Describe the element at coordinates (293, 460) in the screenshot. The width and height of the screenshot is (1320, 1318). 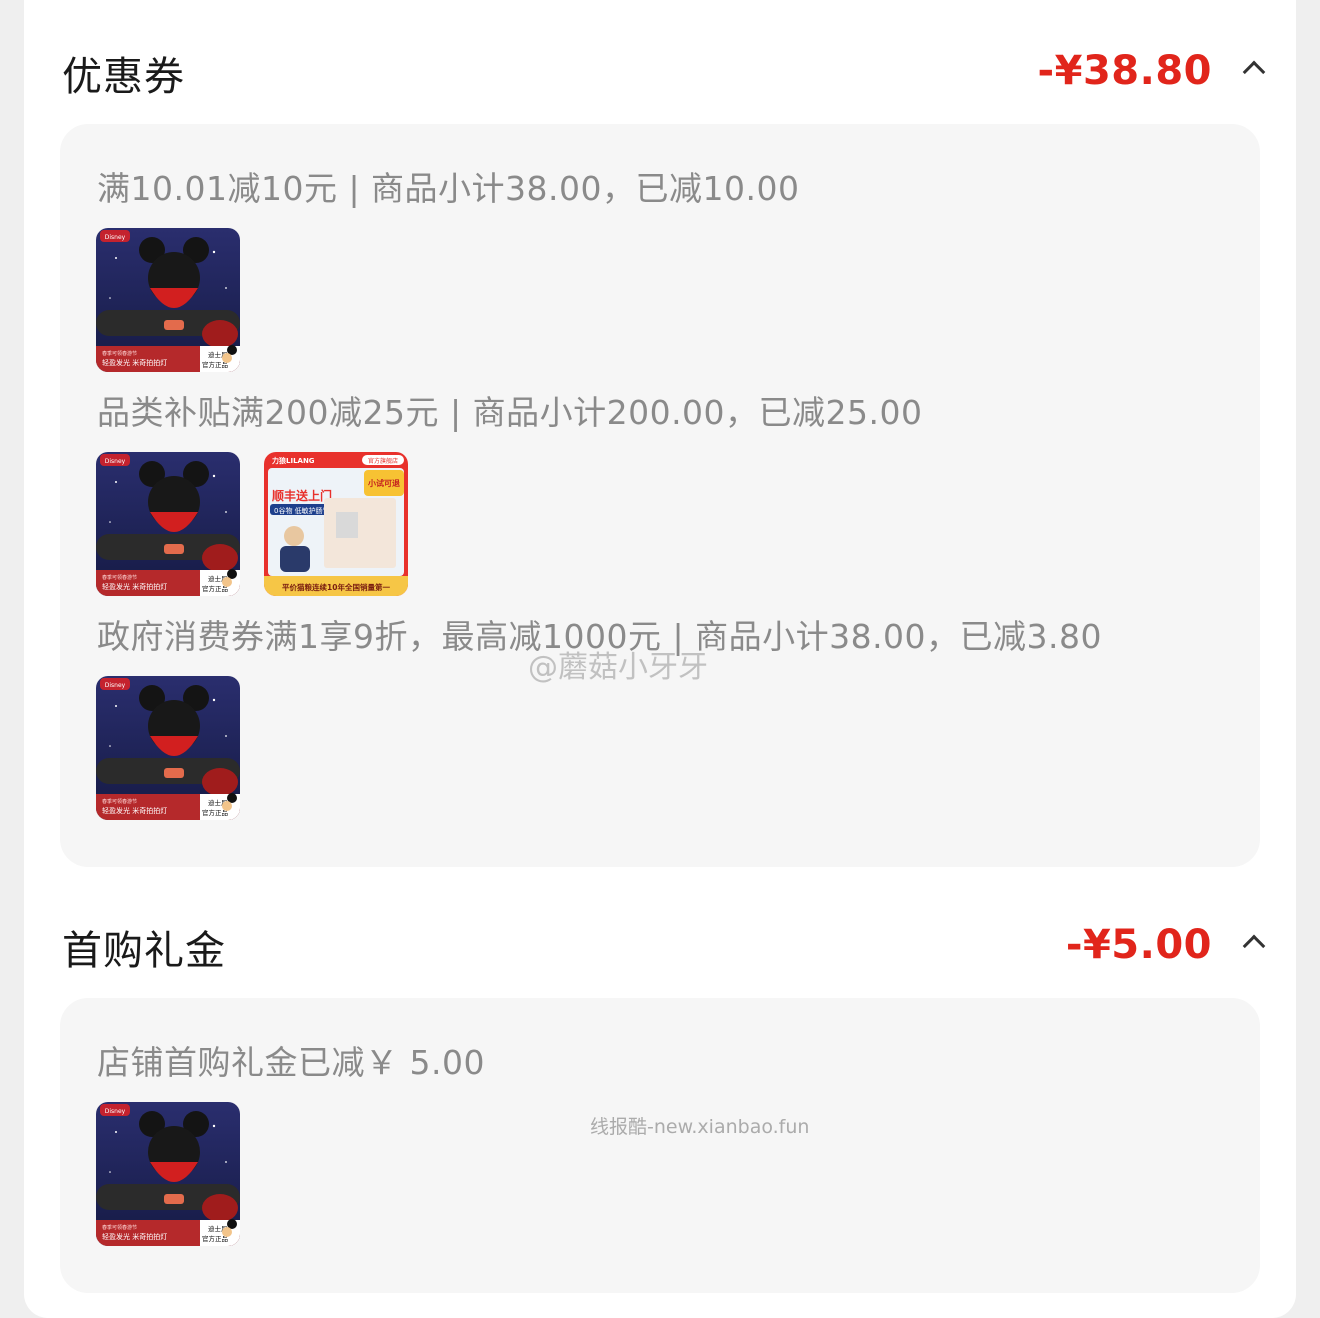
I see `svg-text: 力狼LILANG` at that location.